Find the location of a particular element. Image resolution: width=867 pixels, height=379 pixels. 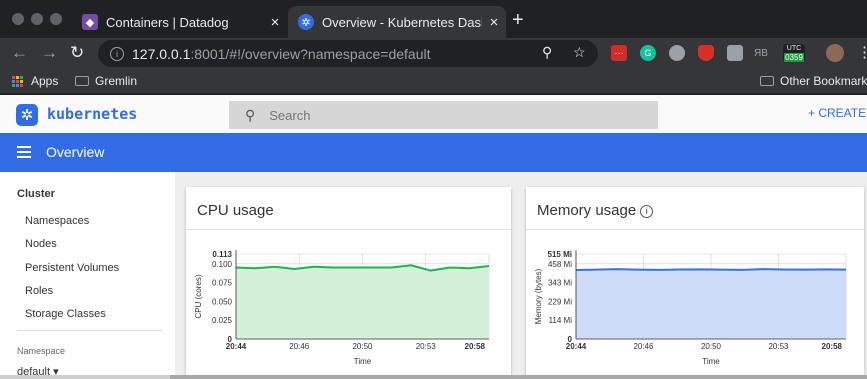

bookmark-label: Other Bookmarks is located at coordinates (823, 81).